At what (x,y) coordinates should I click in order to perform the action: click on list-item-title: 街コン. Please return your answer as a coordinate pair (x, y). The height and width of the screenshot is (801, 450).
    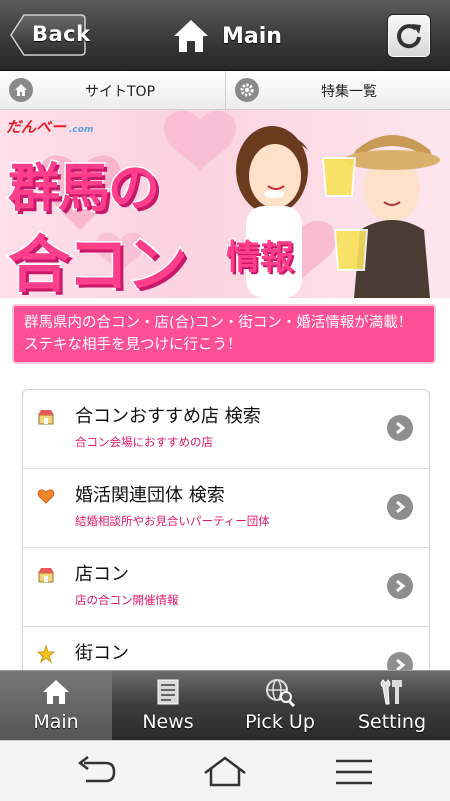
    Looking at the image, I should click on (102, 653).